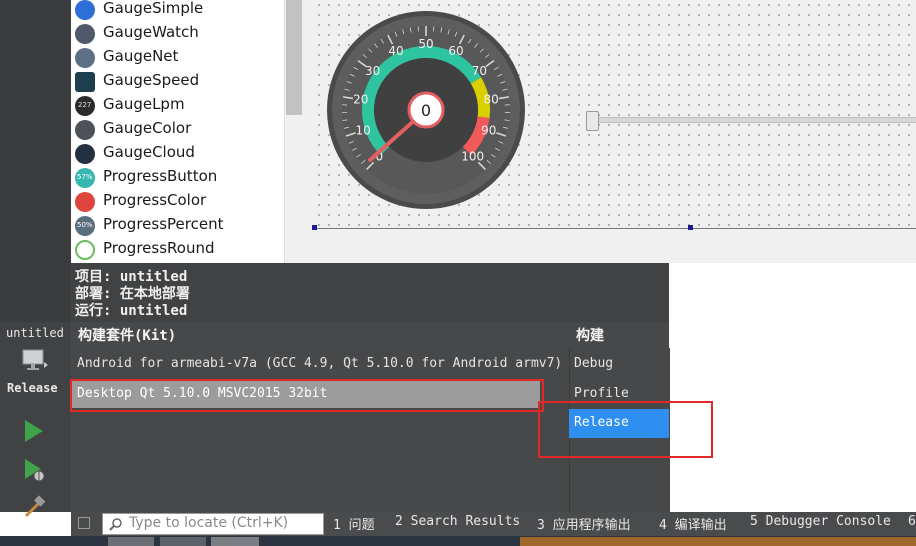  Describe the element at coordinates (144, 104) in the screenshot. I see `list-item-label: GaugeLpm` at that location.